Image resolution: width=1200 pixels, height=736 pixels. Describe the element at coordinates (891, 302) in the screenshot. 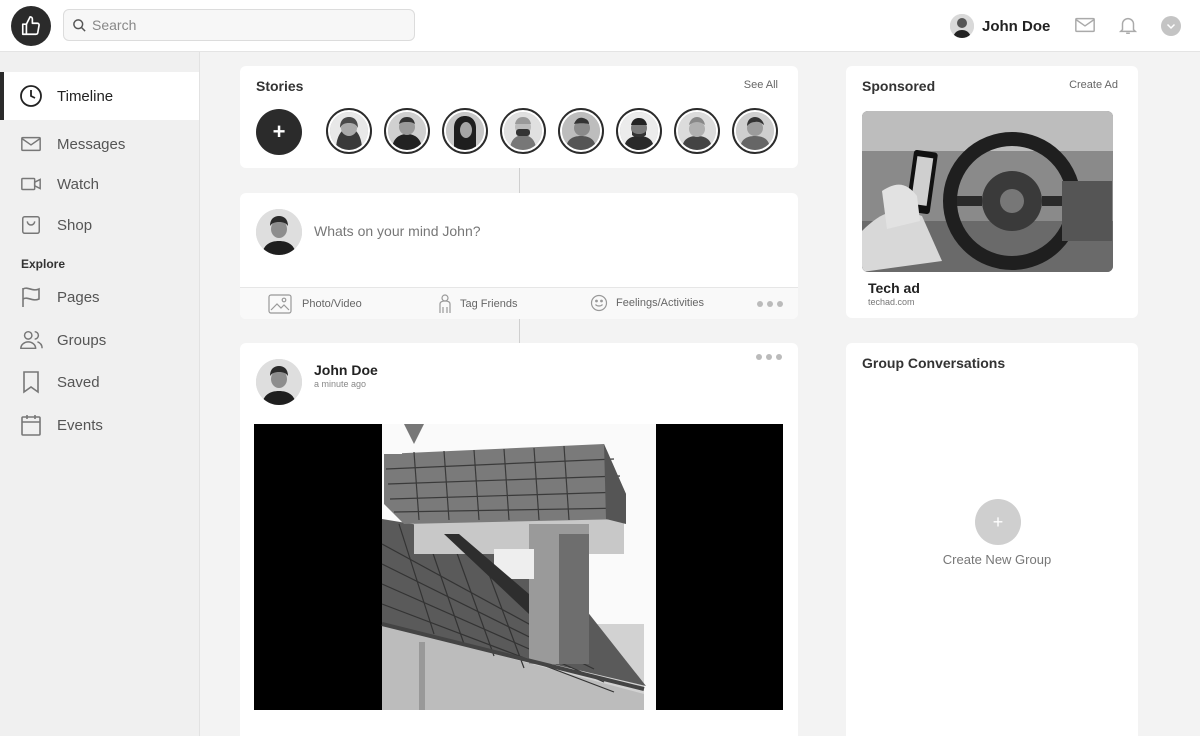

I see `ad-domain: techad.com` at that location.